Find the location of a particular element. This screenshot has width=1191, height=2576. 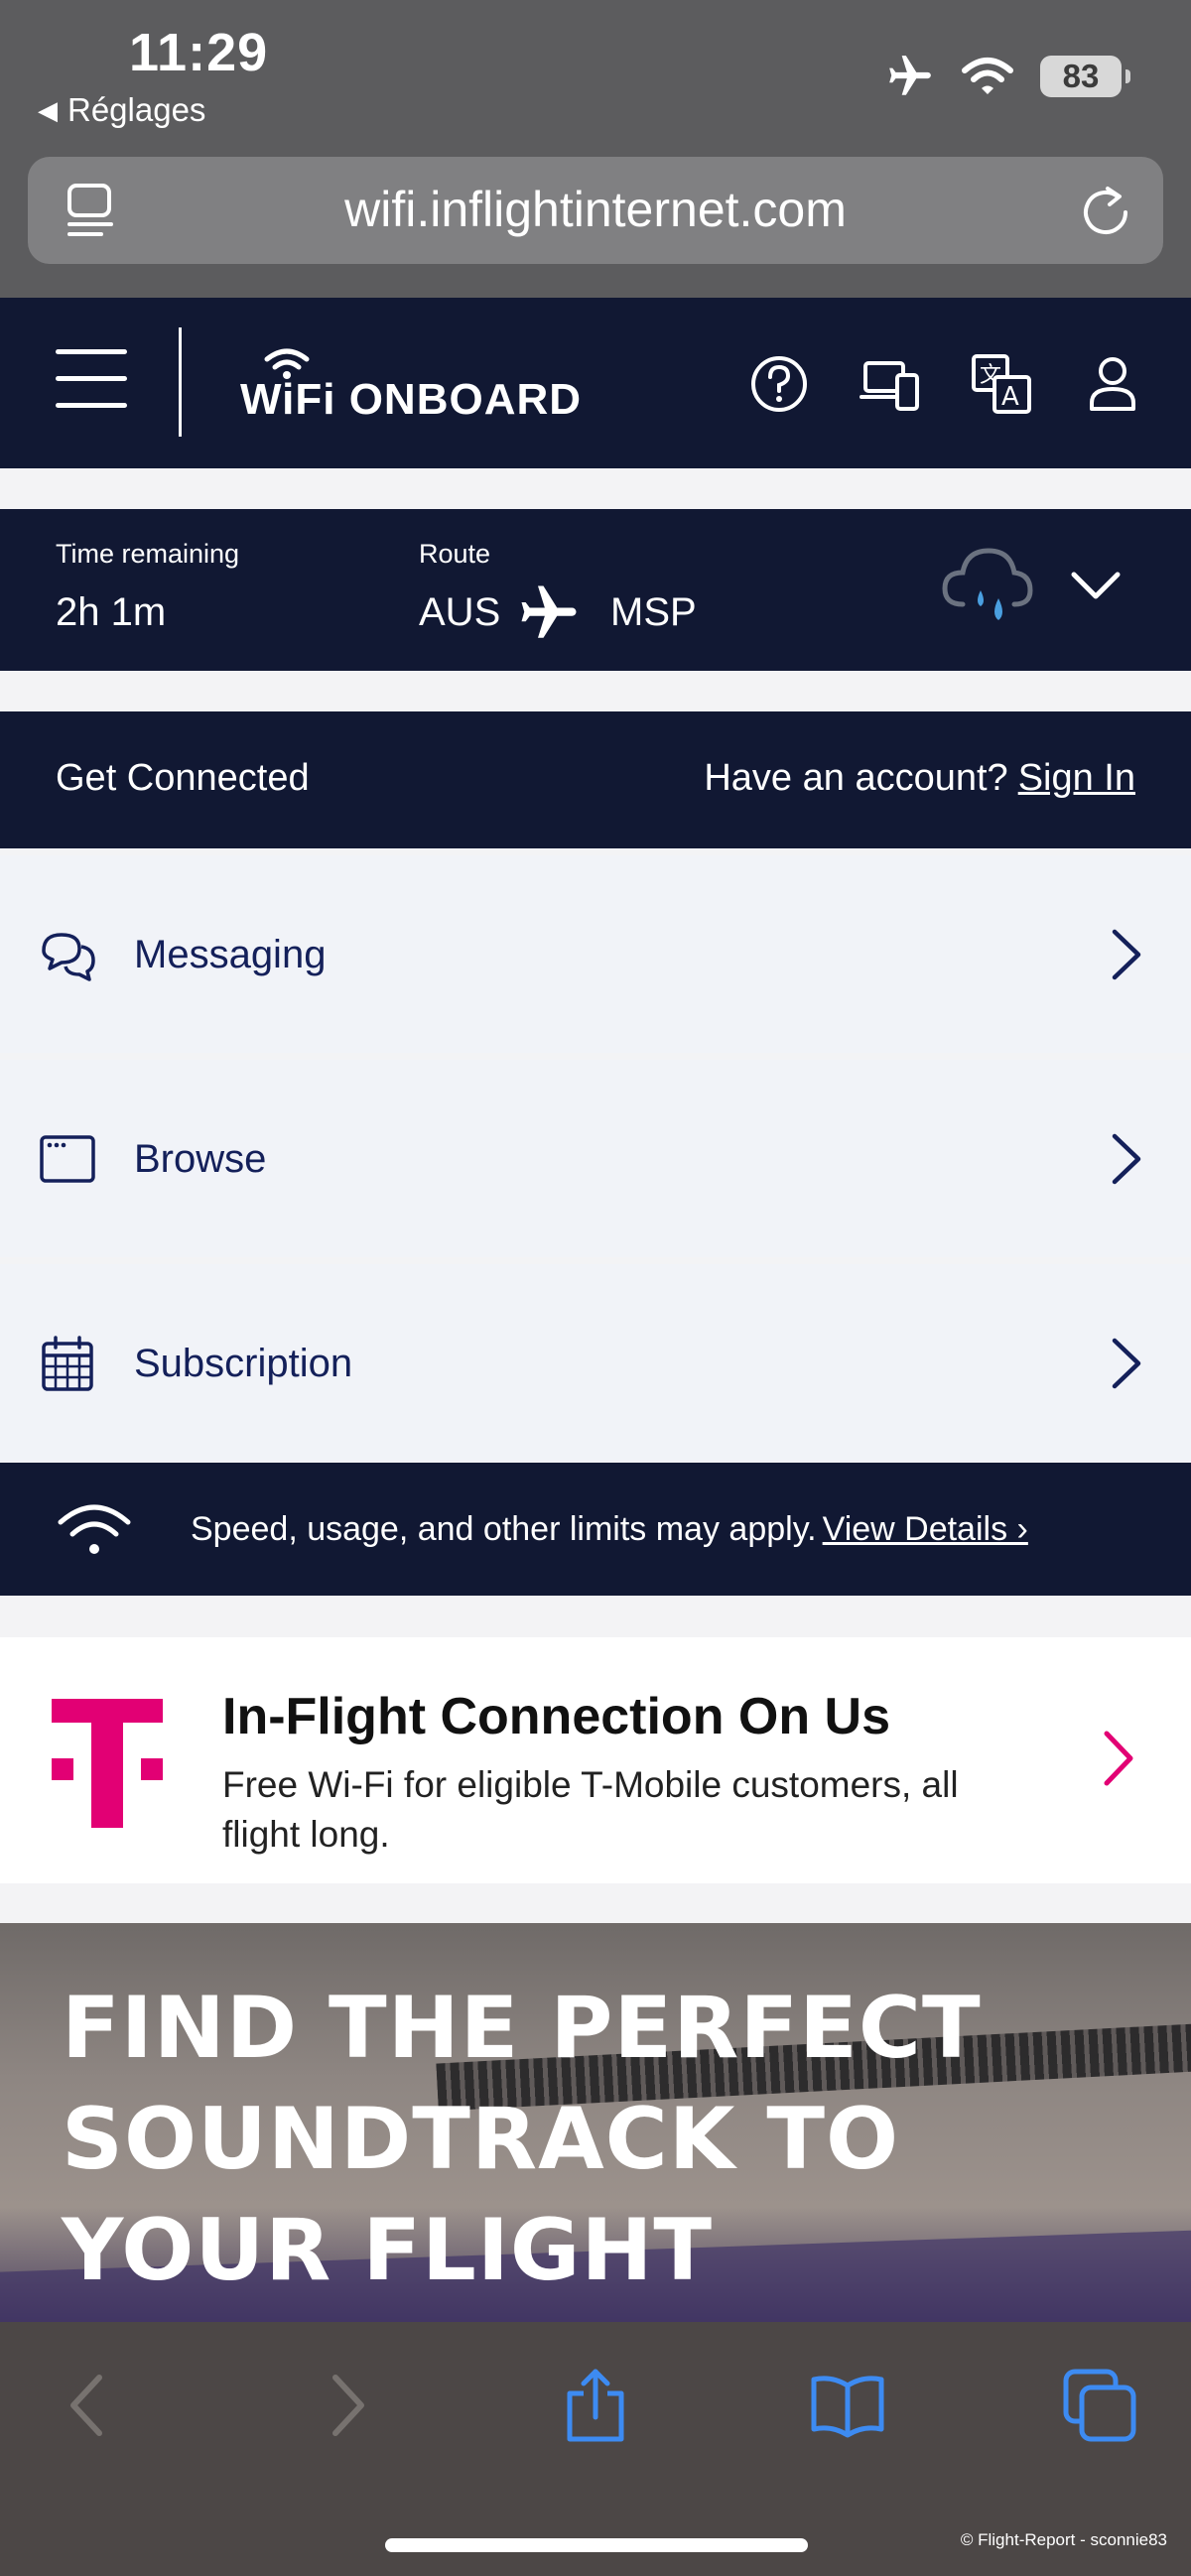

forward-icon is located at coordinates (345, 2406).